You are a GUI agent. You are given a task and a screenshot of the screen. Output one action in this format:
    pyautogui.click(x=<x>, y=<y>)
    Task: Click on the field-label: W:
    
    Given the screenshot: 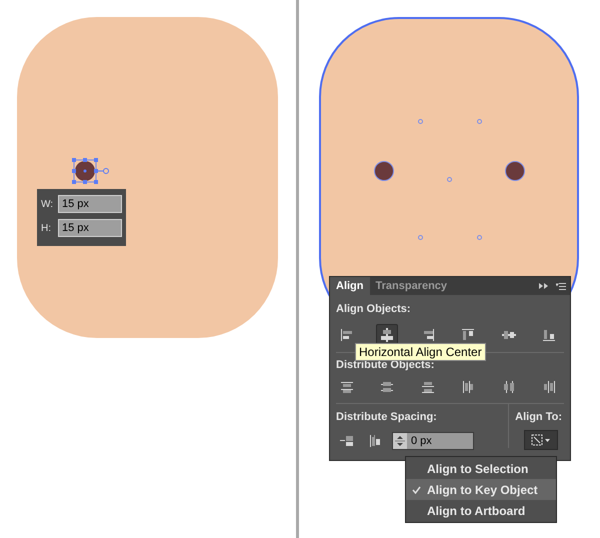 What is the action you would take?
    pyautogui.click(x=47, y=205)
    